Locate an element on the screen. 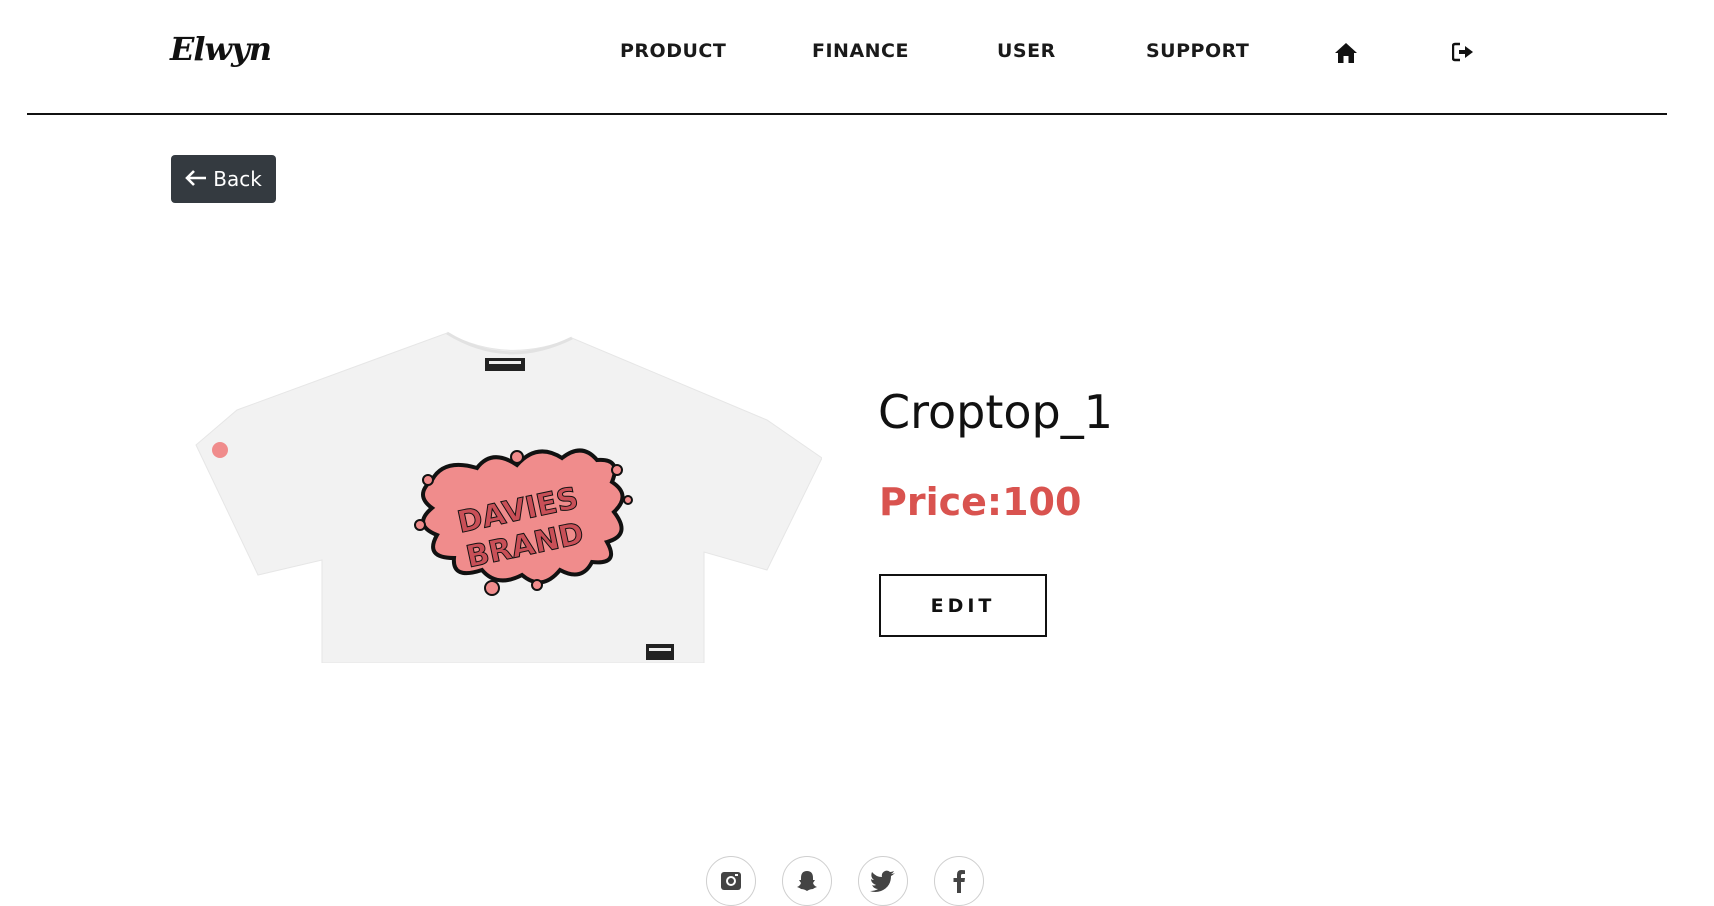  site-header: Elwyn PRODUCT FINANCE USER SUPPORT is located at coordinates (857, 57).